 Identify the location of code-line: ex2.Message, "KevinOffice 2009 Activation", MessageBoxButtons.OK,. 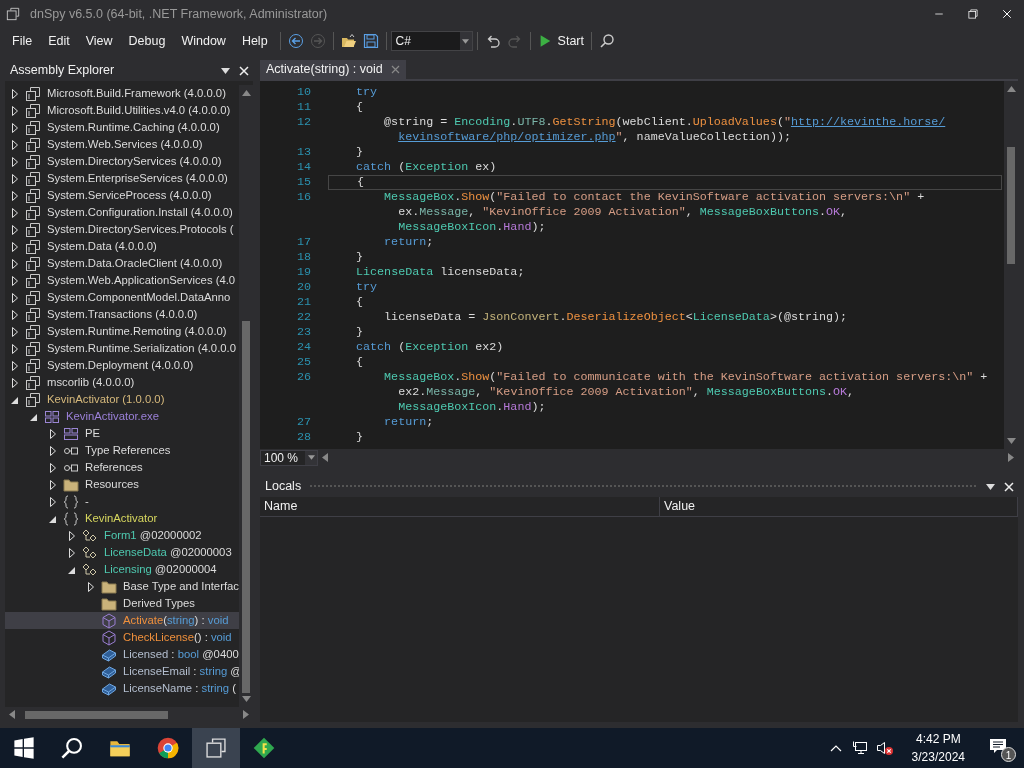
(626, 392).